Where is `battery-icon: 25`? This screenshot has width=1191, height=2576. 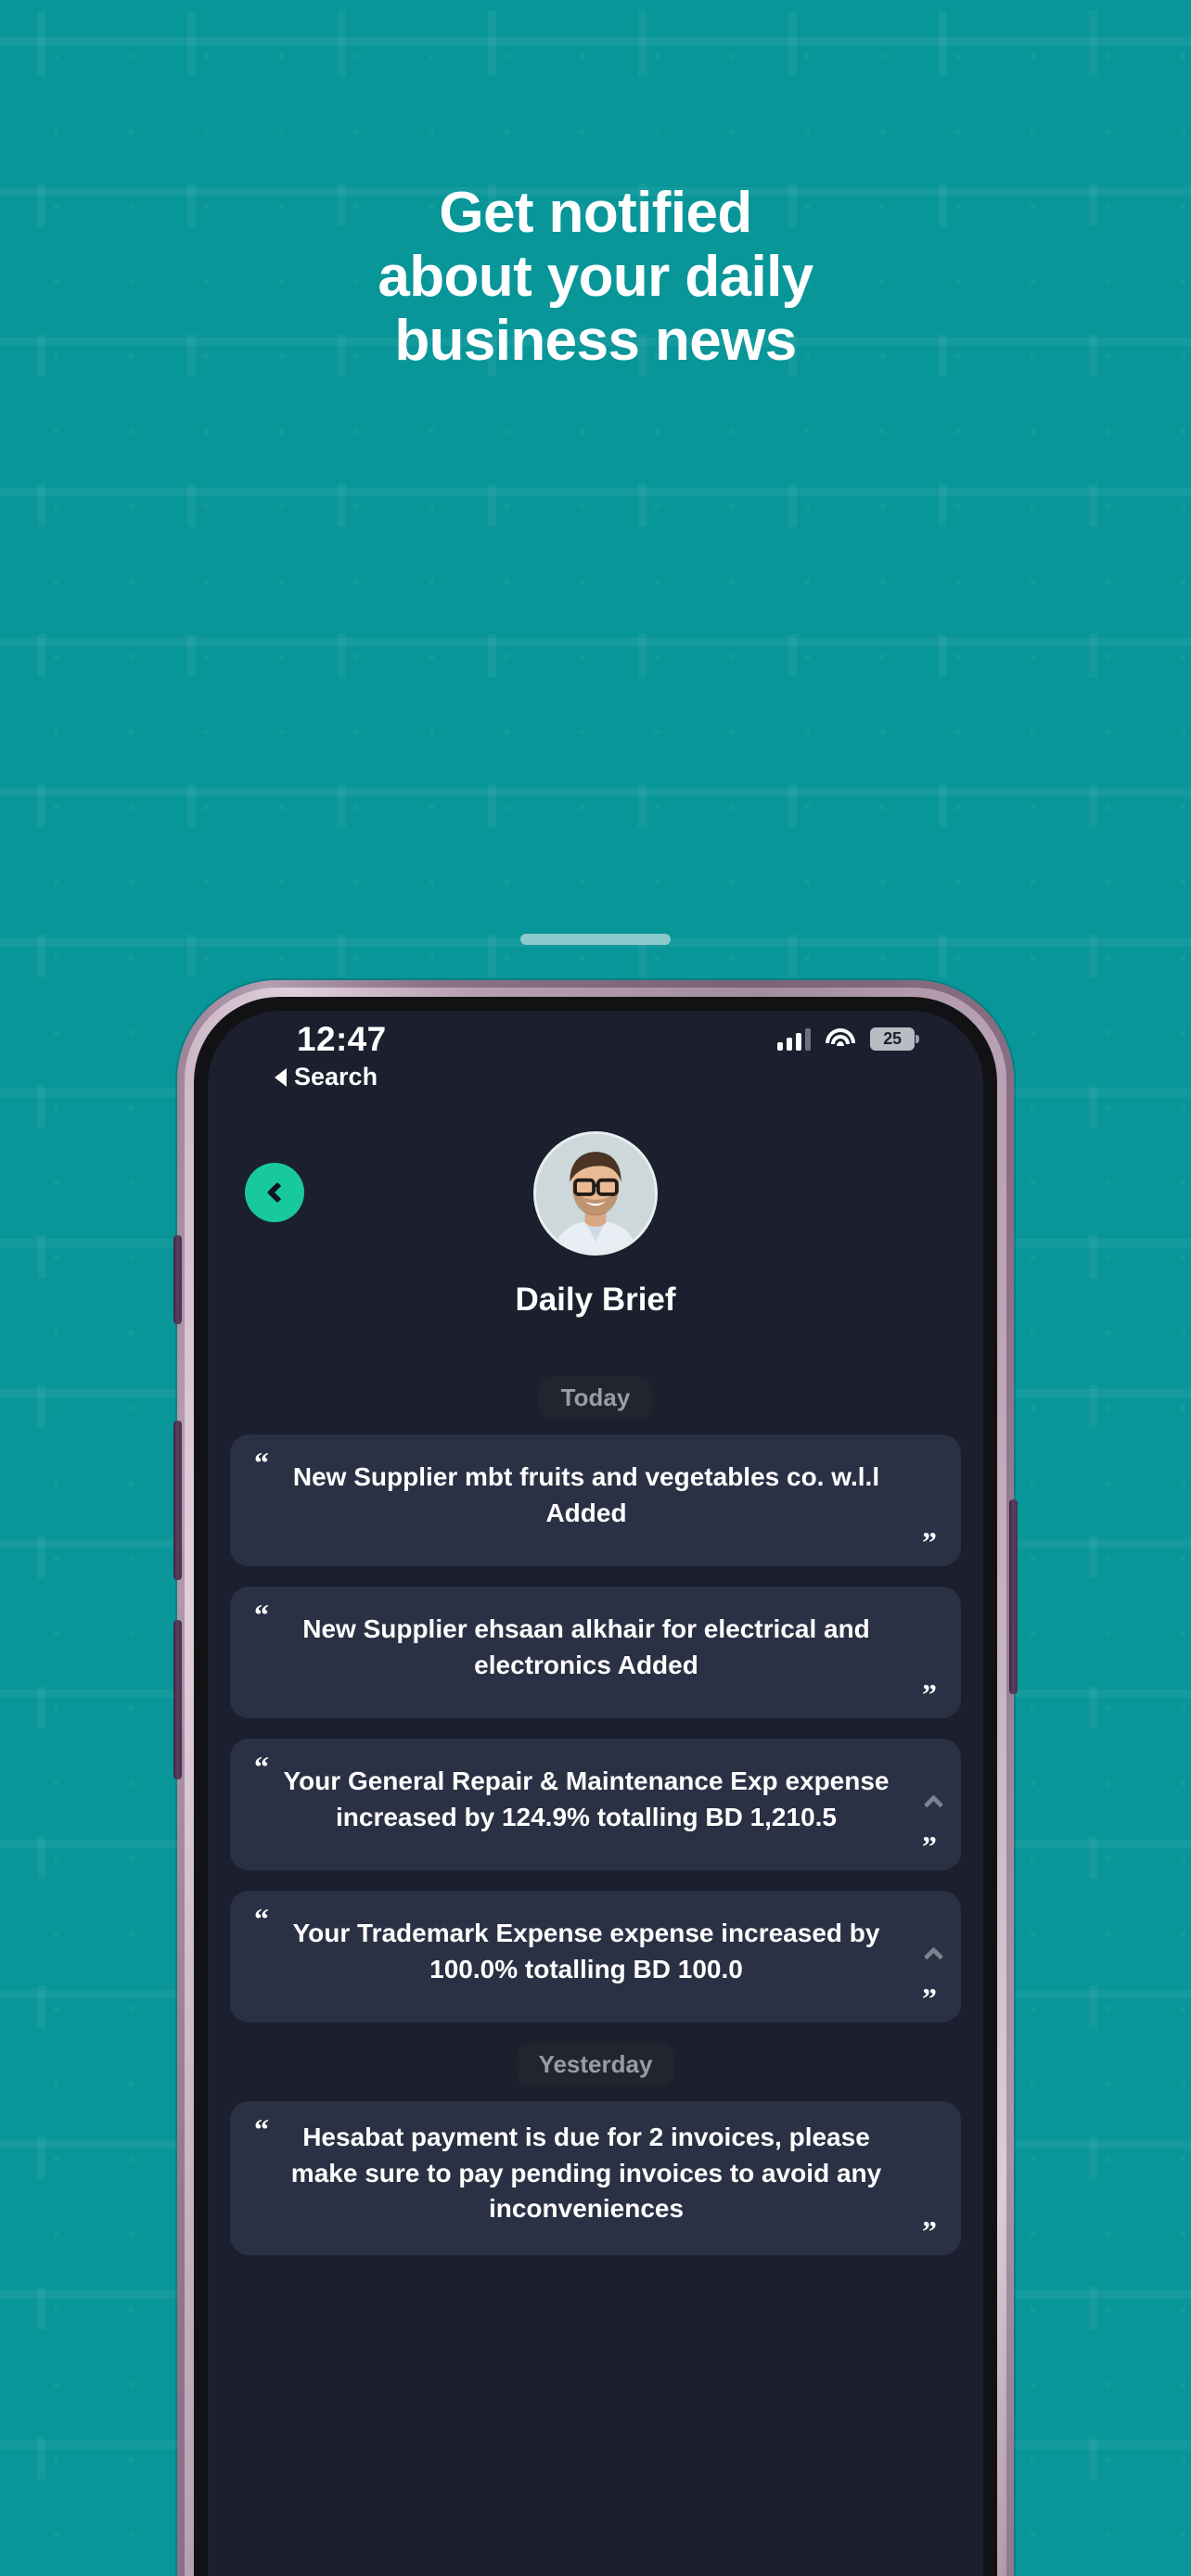 battery-icon: 25 is located at coordinates (894, 1039).